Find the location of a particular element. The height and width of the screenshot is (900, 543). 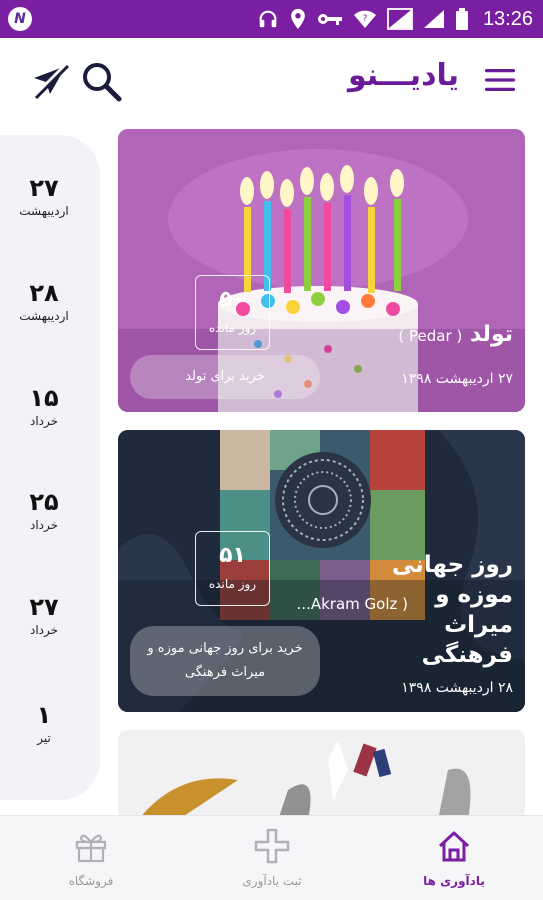

card-date: ۲۷ اردیبهشت ۱۳۹۸ is located at coordinates (457, 379).